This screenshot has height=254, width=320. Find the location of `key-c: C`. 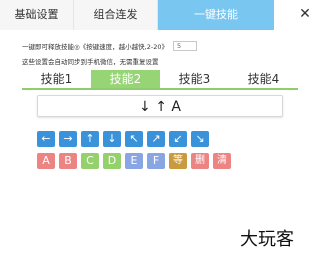

key-c: C is located at coordinates (90, 161).